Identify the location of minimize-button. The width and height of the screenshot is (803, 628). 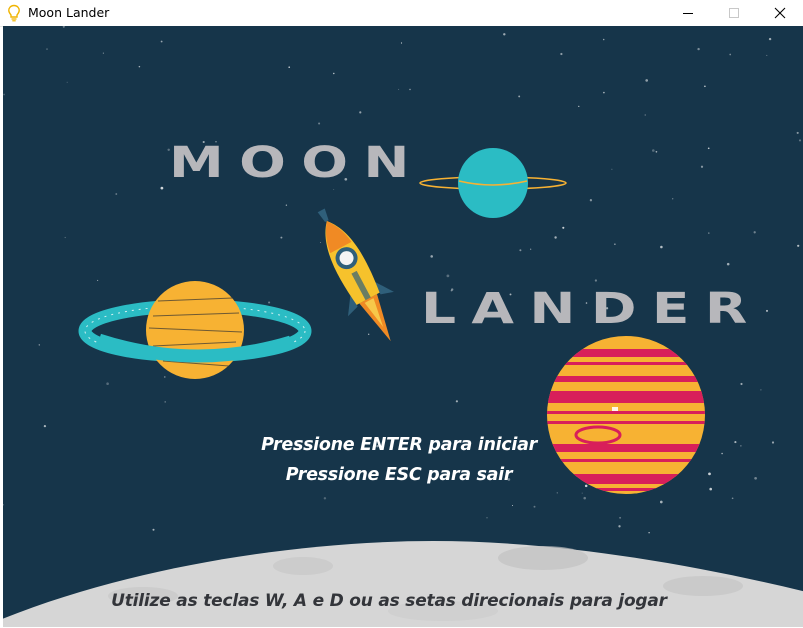
(688, 13).